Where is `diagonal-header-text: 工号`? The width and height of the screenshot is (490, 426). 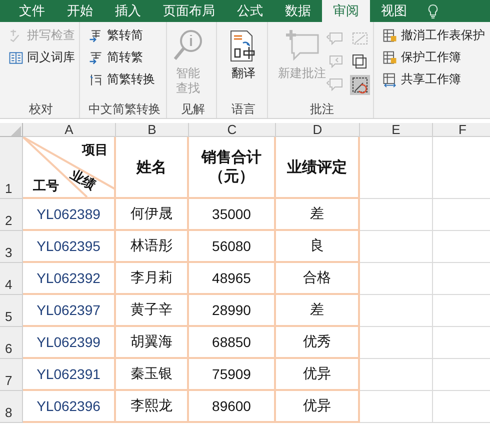 diagonal-header-text: 工号 is located at coordinates (46, 186).